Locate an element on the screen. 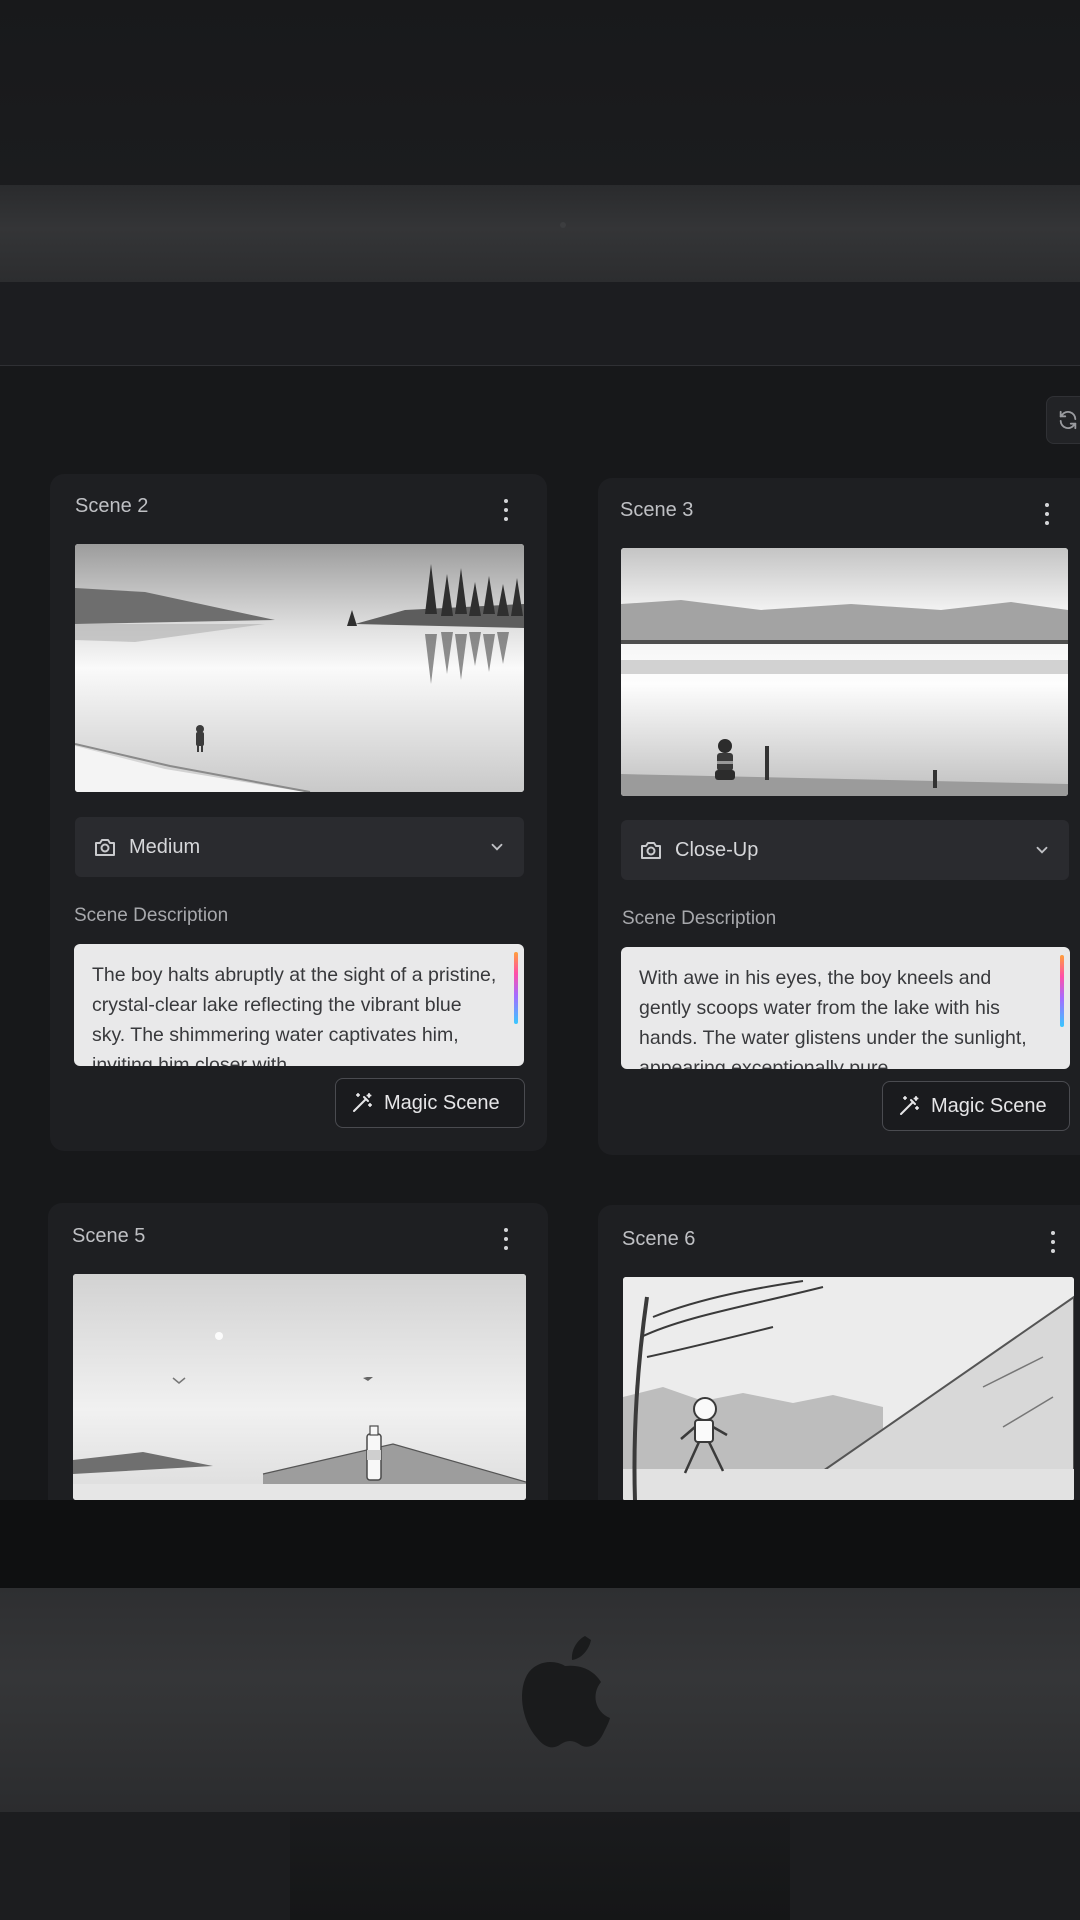 This screenshot has height=1920, width=1080. lake-landscape-image is located at coordinates (299, 668).